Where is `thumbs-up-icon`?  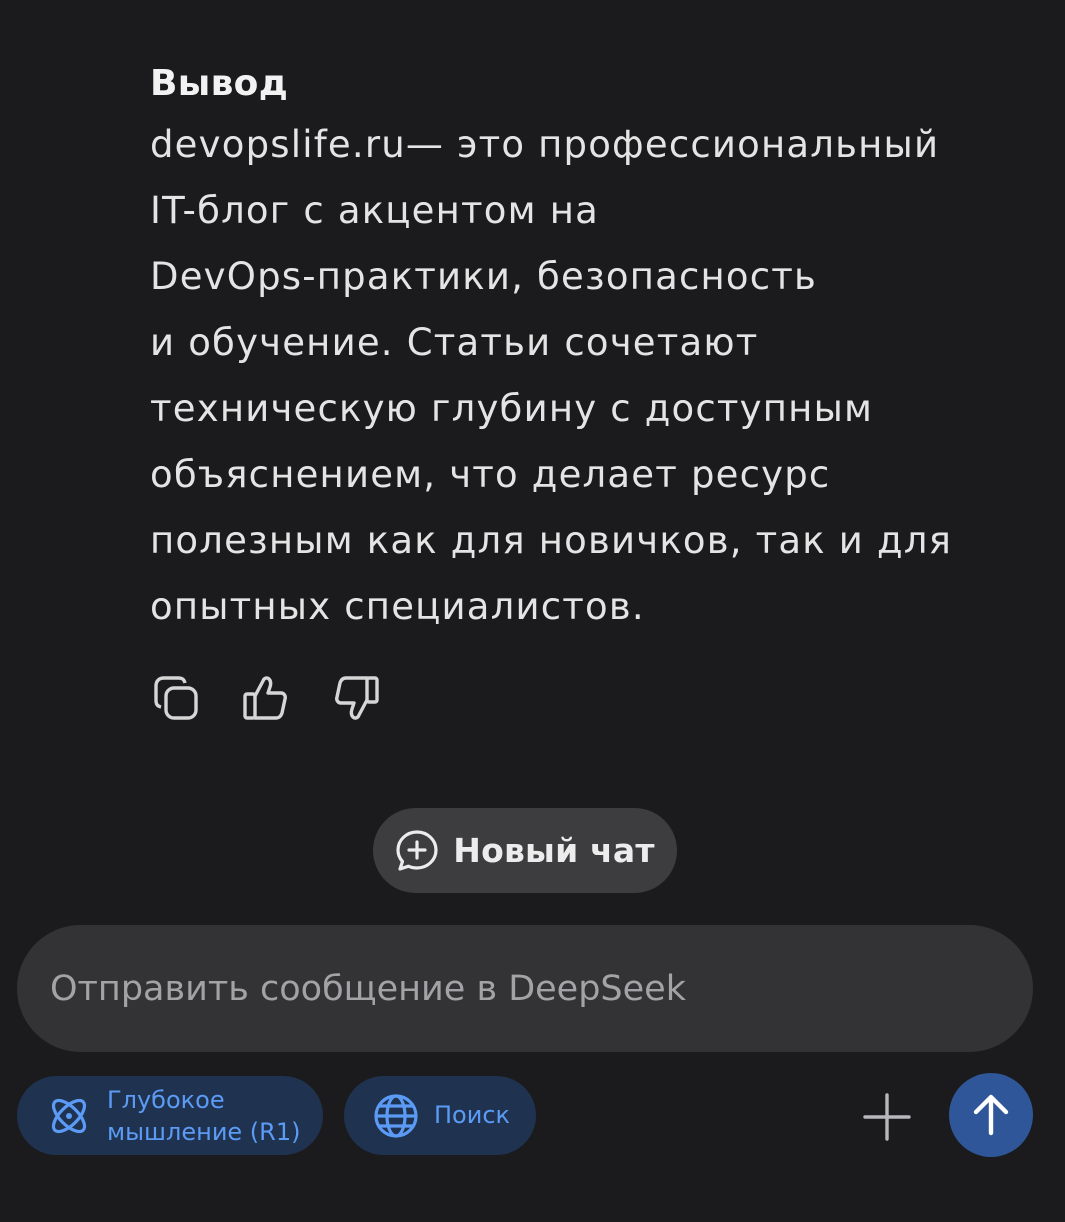
thumbs-up-icon is located at coordinates (265, 698).